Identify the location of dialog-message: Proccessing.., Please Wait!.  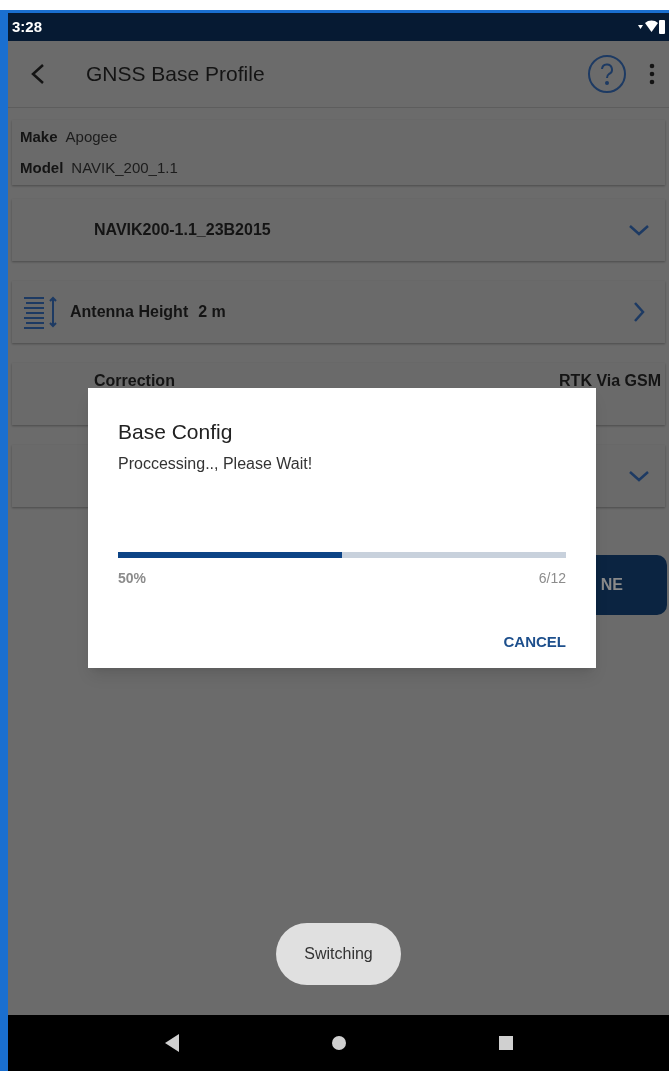
(216, 463).